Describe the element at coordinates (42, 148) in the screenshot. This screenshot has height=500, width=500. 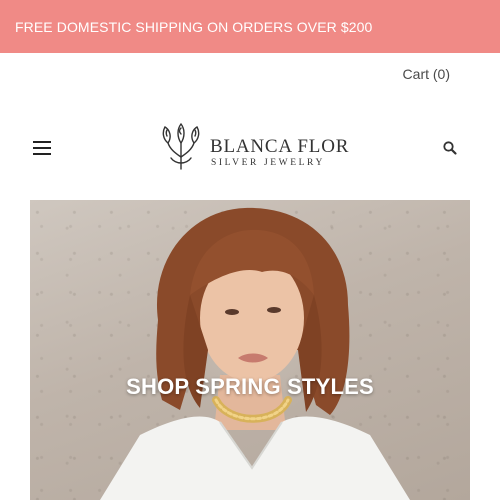
I see `hamburger-menu-icon` at that location.